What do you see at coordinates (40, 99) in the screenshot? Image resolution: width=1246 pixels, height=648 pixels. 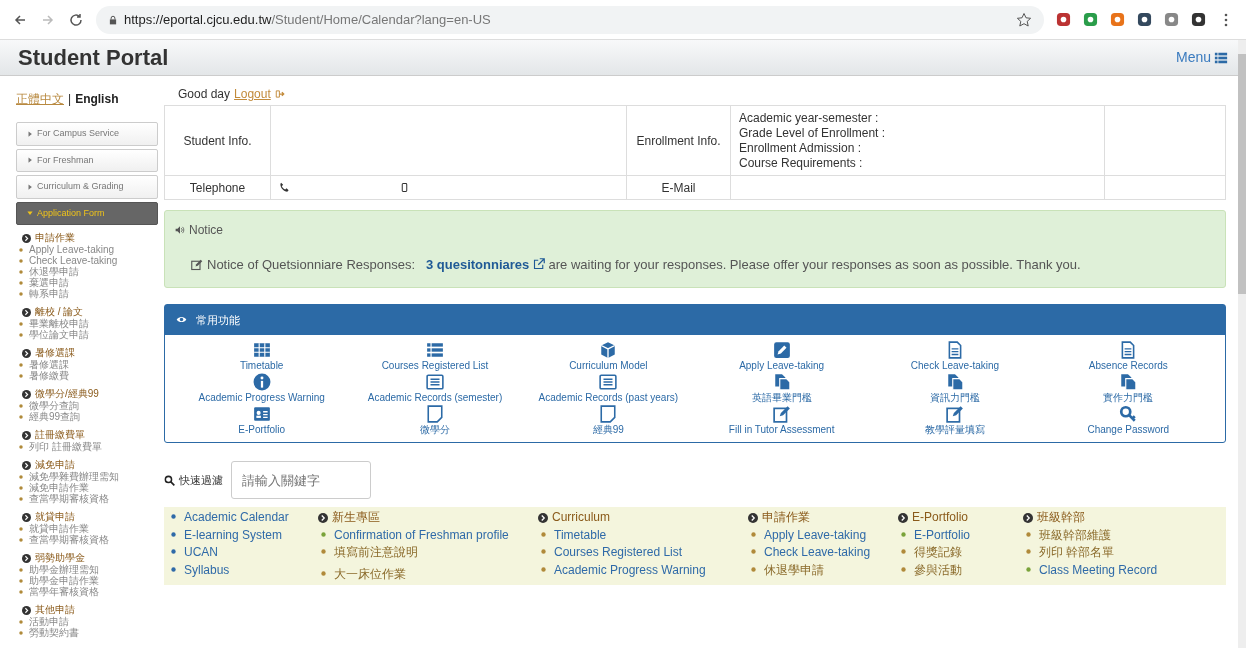 I see `language-link: 正體中文` at bounding box center [40, 99].